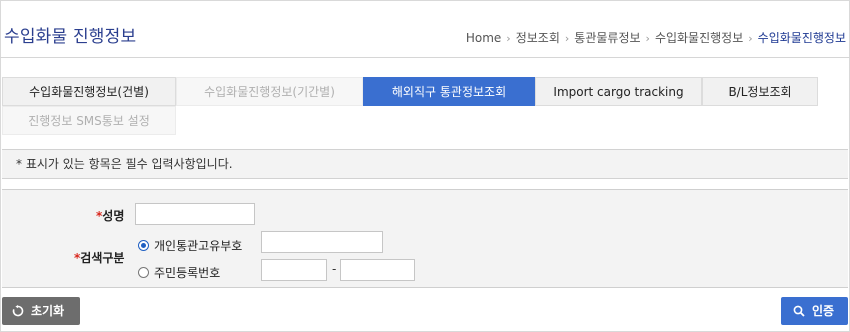 The image size is (850, 332). What do you see at coordinates (814, 311) in the screenshot?
I see `auth-button: 인증` at bounding box center [814, 311].